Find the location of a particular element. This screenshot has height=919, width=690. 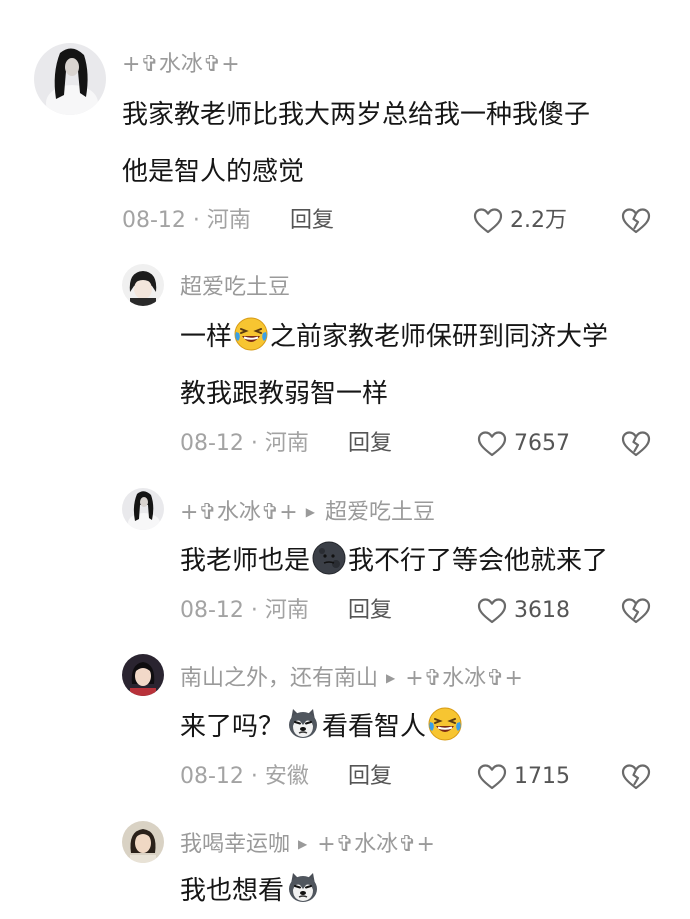

comment-text-segment: 一样 is located at coordinates (206, 337).